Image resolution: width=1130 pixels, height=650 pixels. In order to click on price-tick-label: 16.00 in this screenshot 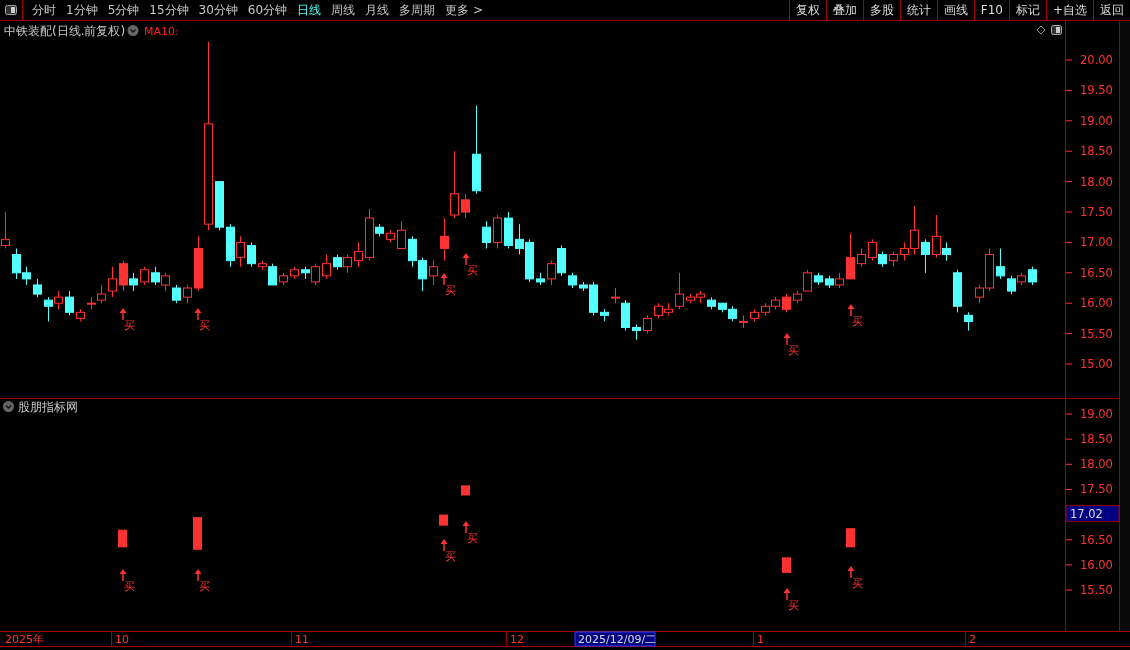, I will do `click(1096, 303)`.